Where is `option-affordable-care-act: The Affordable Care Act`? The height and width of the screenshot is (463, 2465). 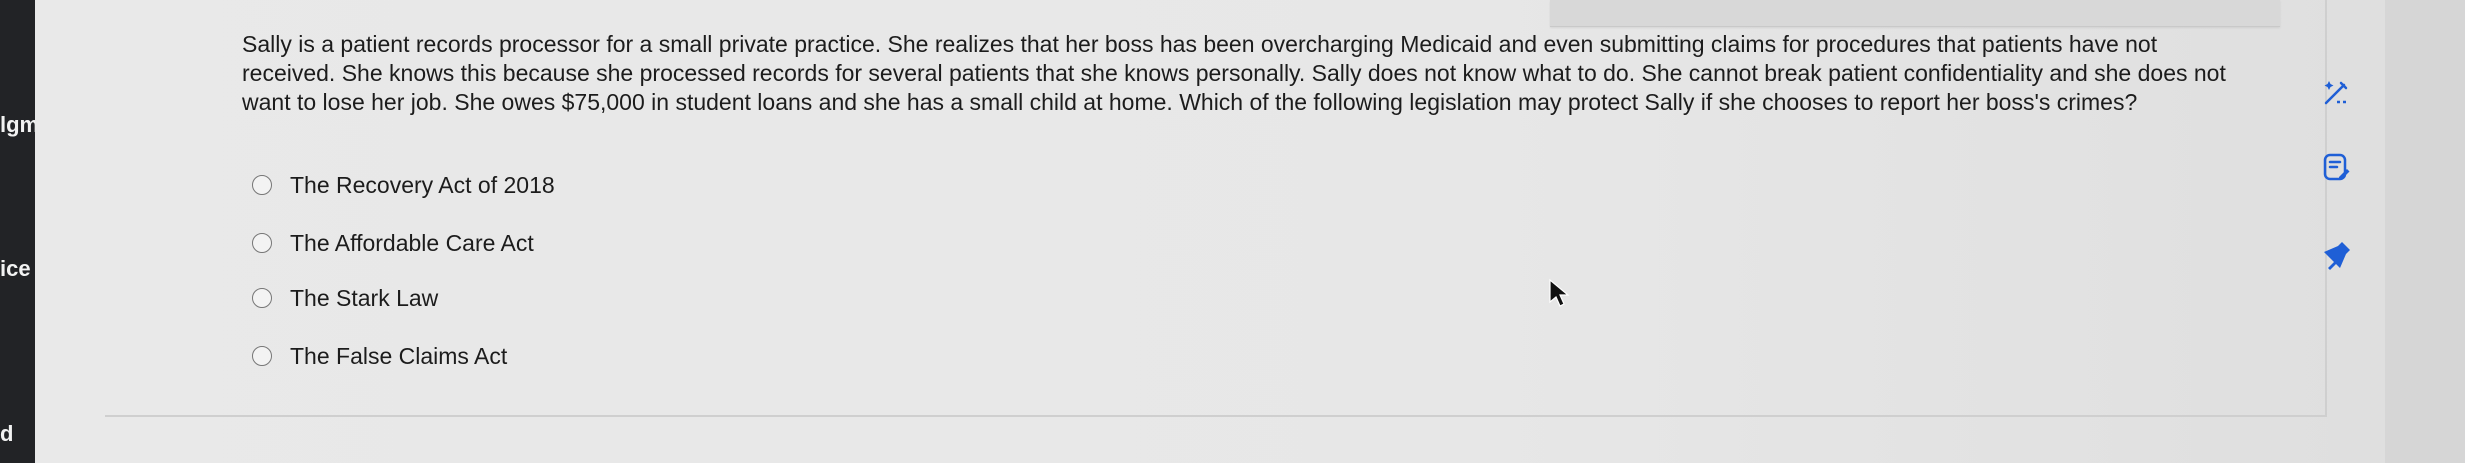
option-affordable-care-act: The Affordable Care Act is located at coordinates (393, 243).